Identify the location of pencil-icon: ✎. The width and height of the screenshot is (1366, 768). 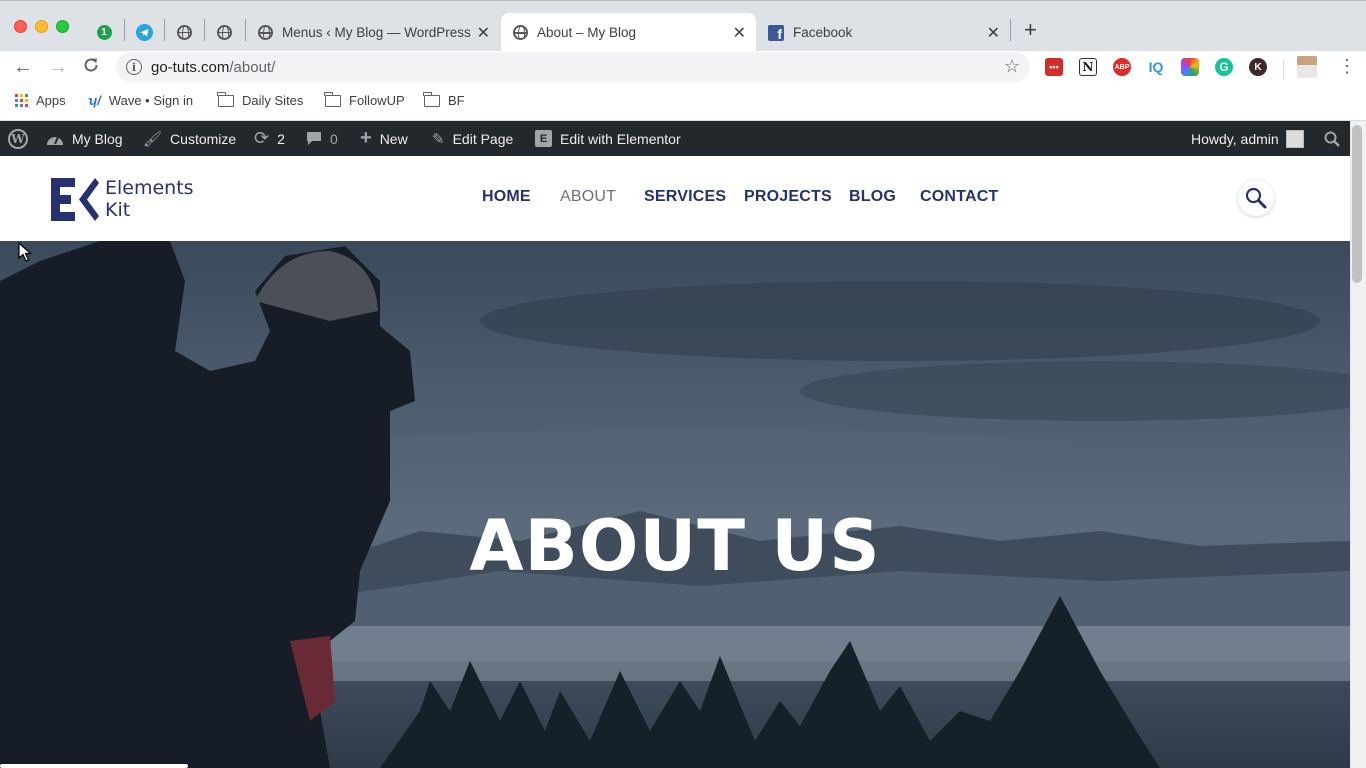
(438, 139).